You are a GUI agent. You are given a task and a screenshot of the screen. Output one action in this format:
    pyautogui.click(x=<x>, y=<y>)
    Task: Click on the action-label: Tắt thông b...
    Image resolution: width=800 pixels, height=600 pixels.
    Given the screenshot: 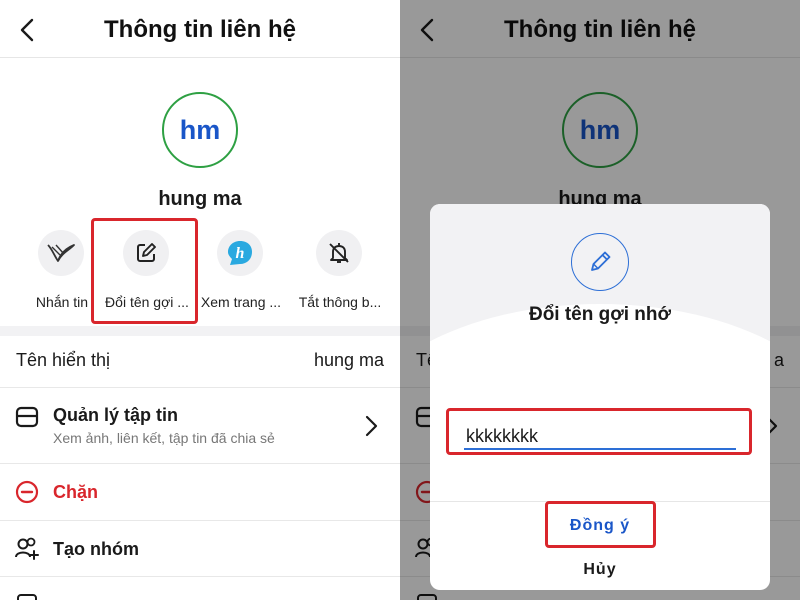 What is the action you would take?
    pyautogui.click(x=340, y=302)
    